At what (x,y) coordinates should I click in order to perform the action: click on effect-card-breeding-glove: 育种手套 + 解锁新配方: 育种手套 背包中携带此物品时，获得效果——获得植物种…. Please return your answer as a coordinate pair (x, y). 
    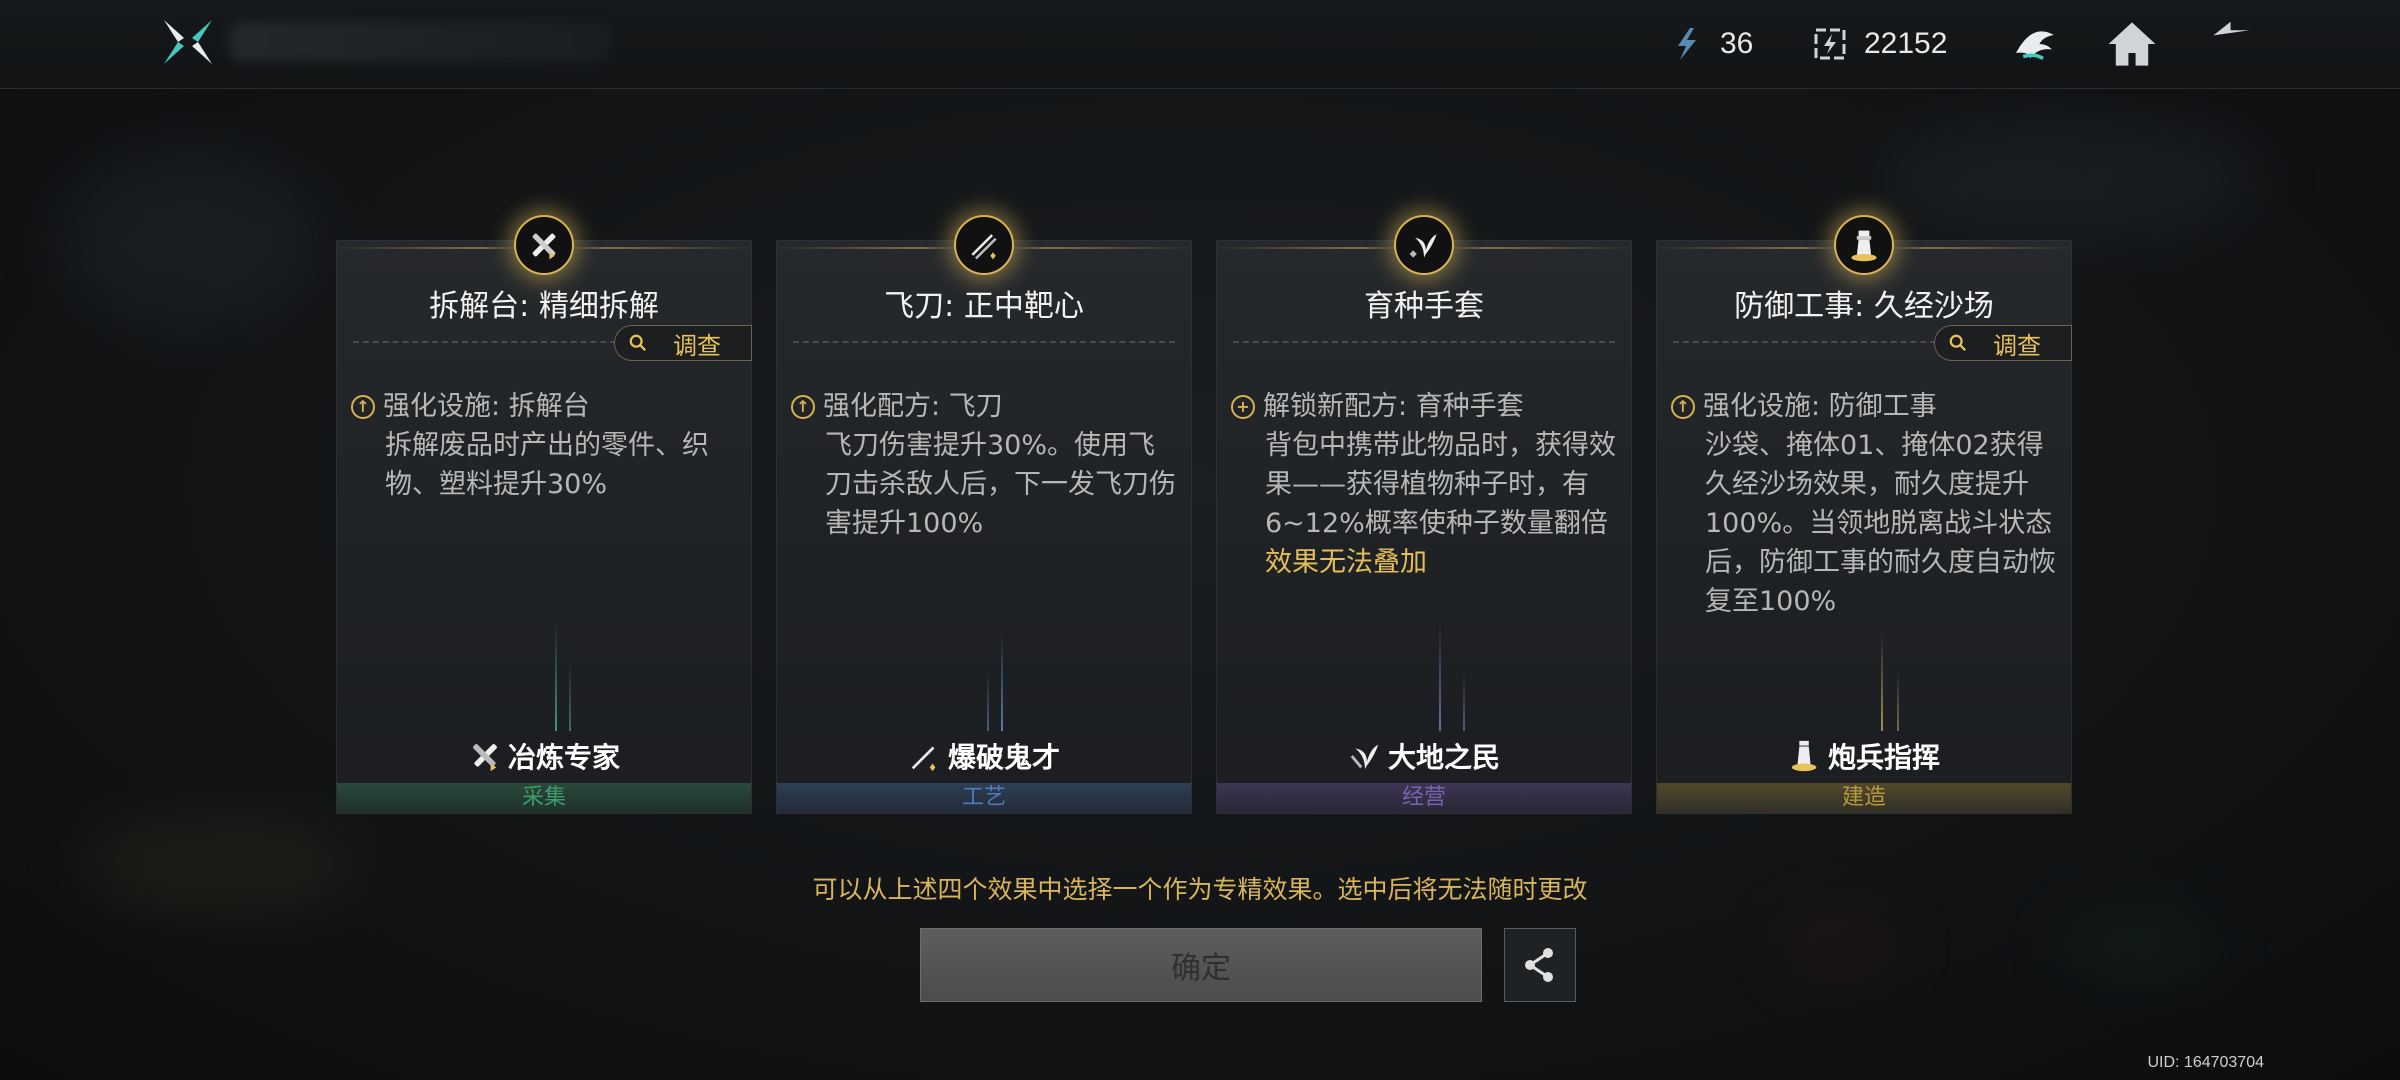
    Looking at the image, I should click on (1424, 514).